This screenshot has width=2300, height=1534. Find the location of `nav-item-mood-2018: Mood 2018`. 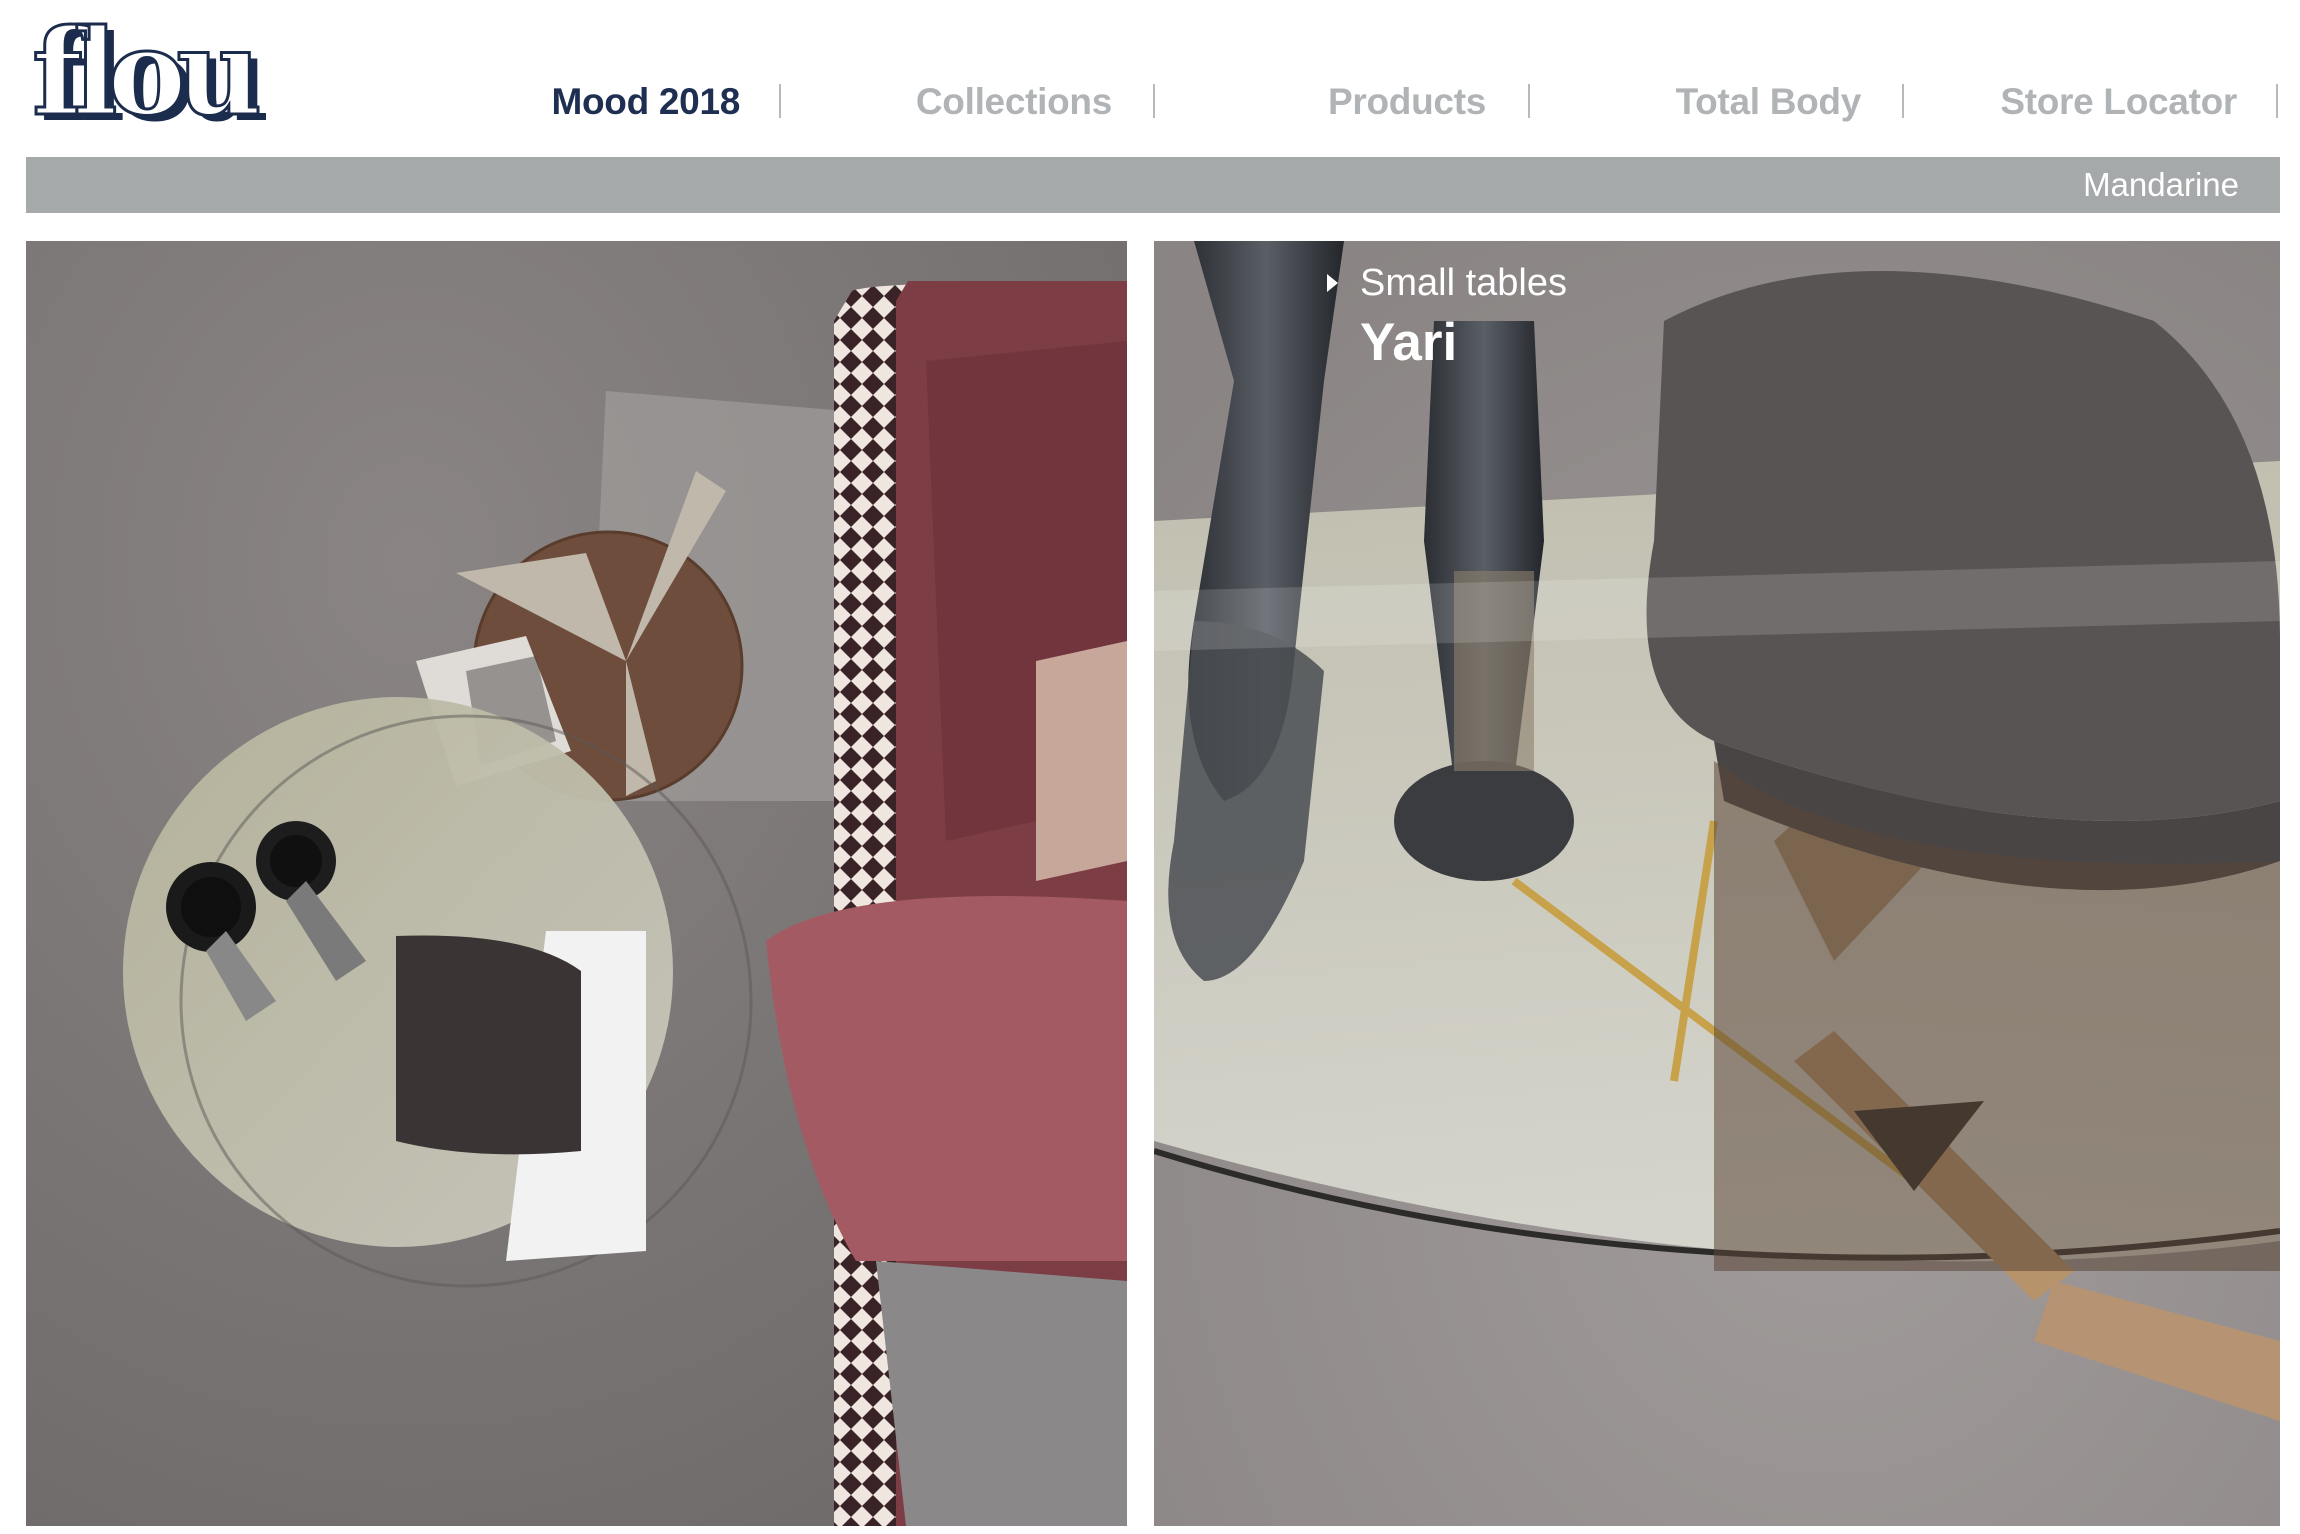

nav-item-mood-2018: Mood 2018 is located at coordinates (585, 102).